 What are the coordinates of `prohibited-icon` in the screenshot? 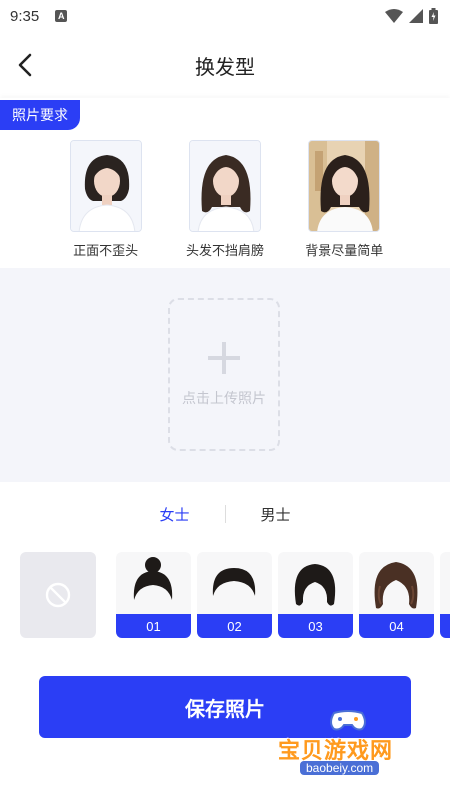 It's located at (58, 595).